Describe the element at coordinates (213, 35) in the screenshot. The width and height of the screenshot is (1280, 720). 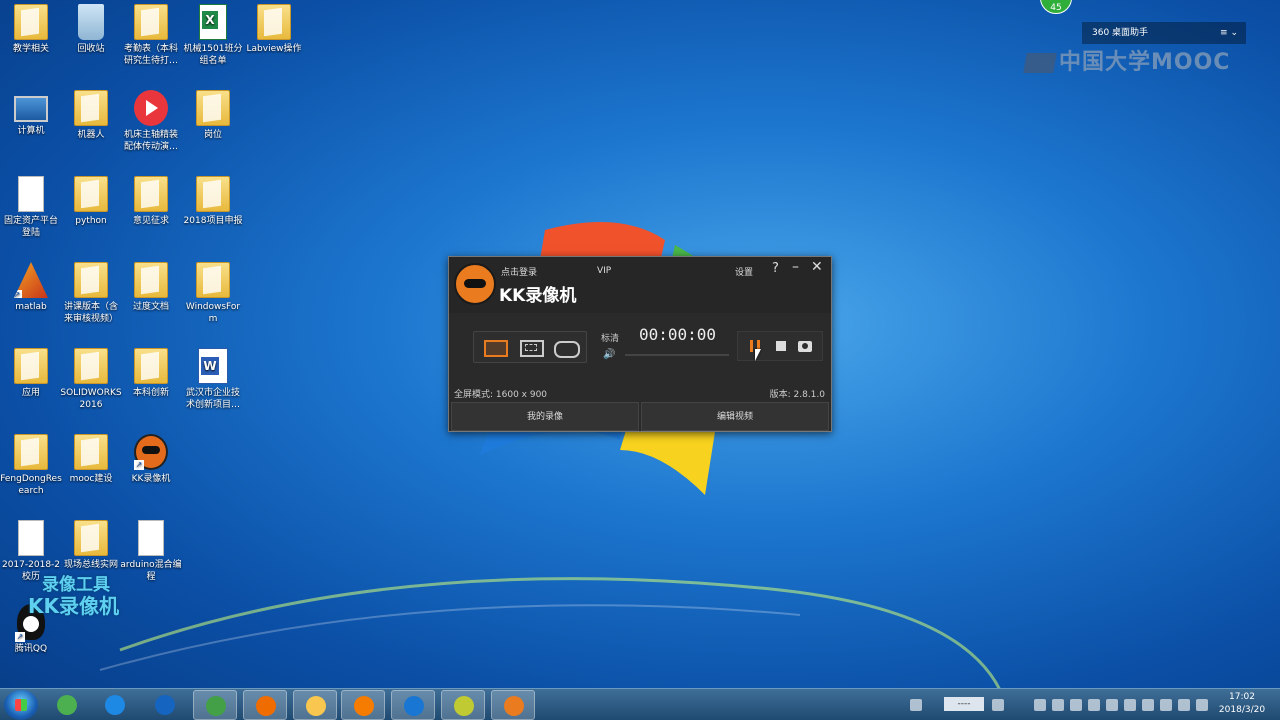
I see `desktop-icon: 机械1501班分组名单` at that location.